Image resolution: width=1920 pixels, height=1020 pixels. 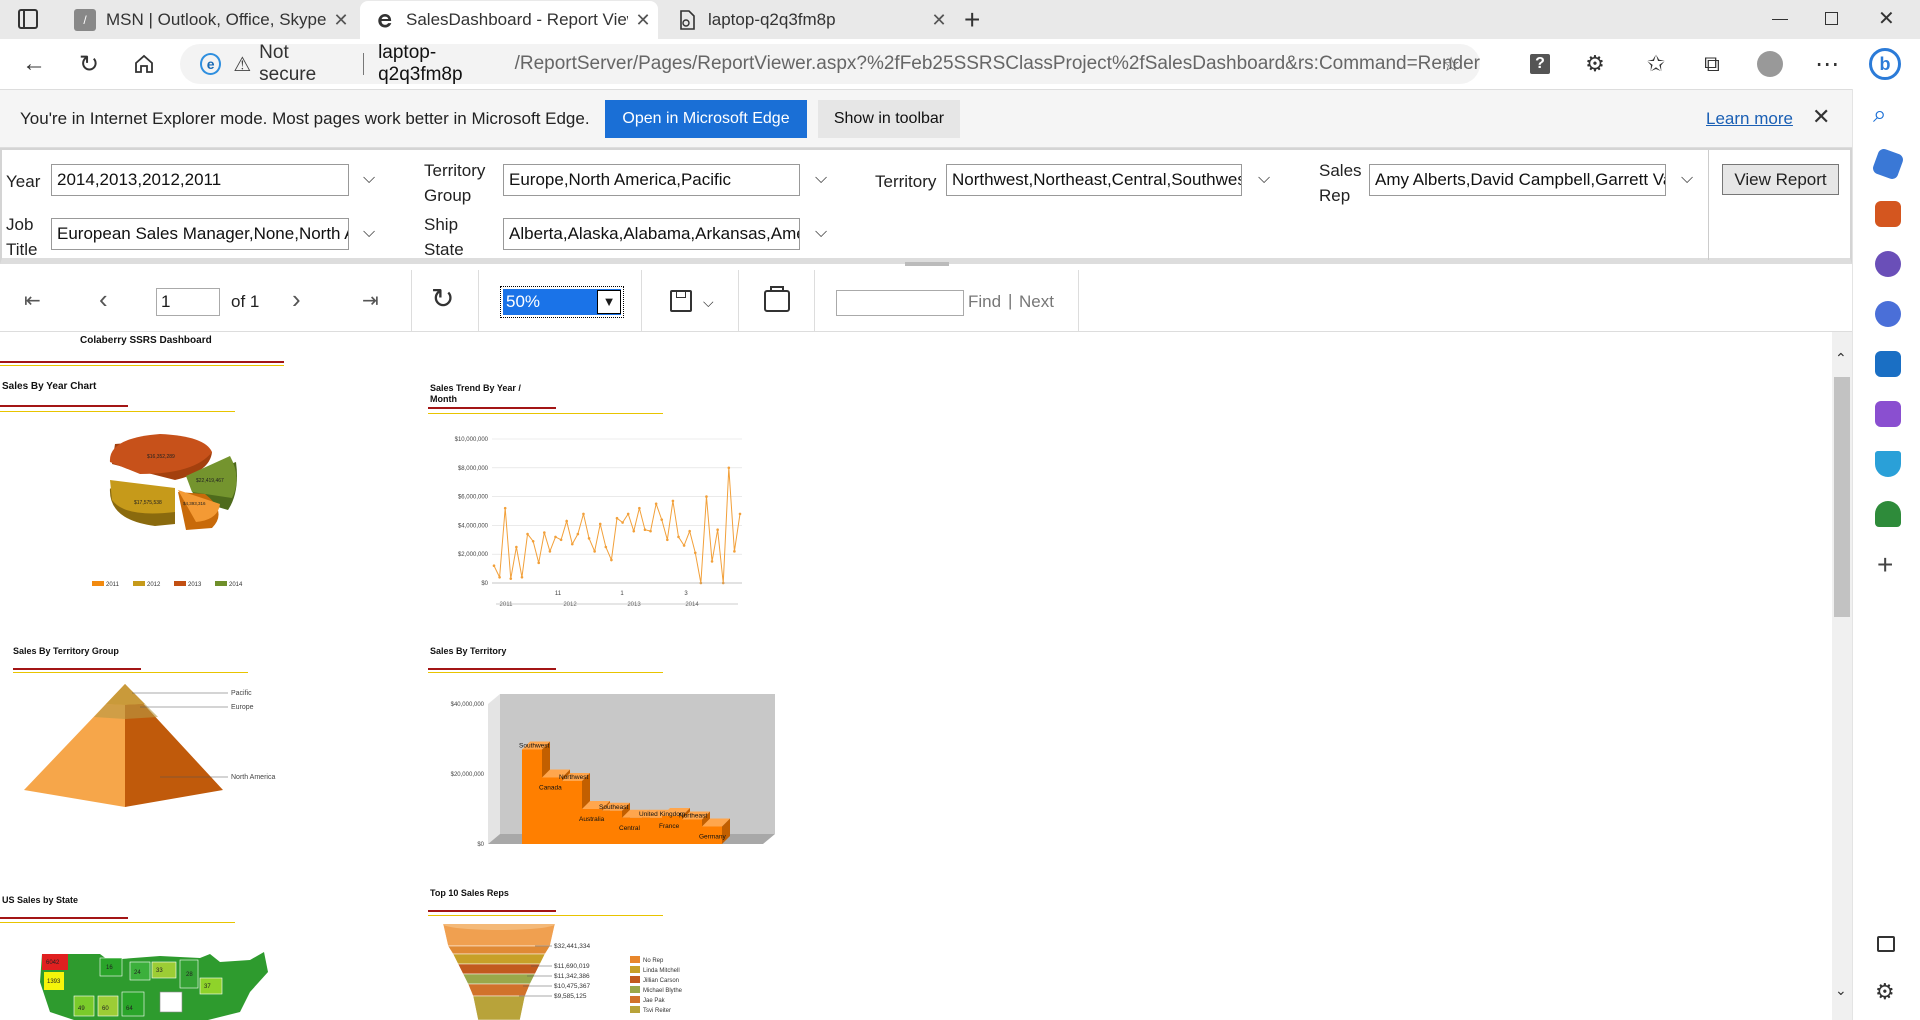 What do you see at coordinates (54, 982) in the screenshot?
I see `map-label: 1393` at bounding box center [54, 982].